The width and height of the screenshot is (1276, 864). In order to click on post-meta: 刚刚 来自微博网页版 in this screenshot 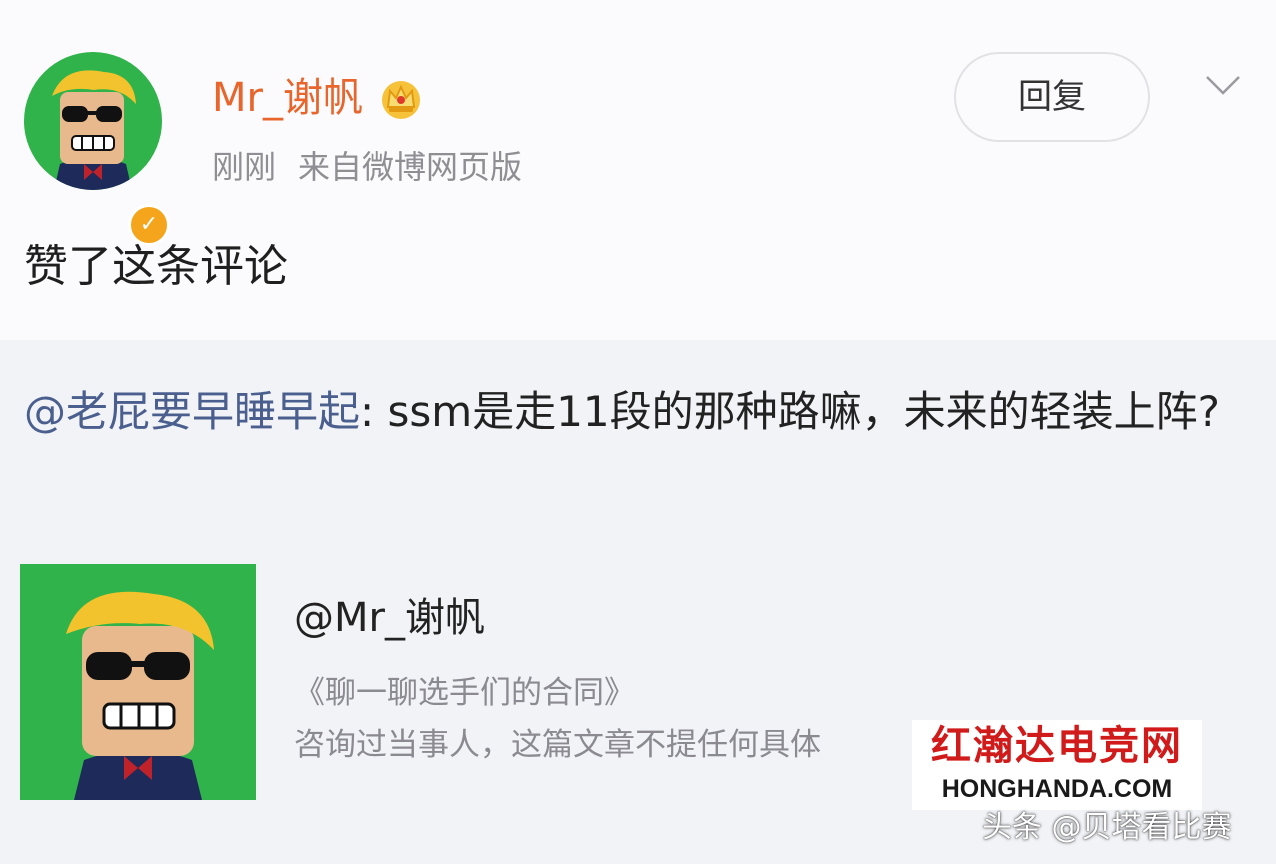, I will do `click(367, 167)`.